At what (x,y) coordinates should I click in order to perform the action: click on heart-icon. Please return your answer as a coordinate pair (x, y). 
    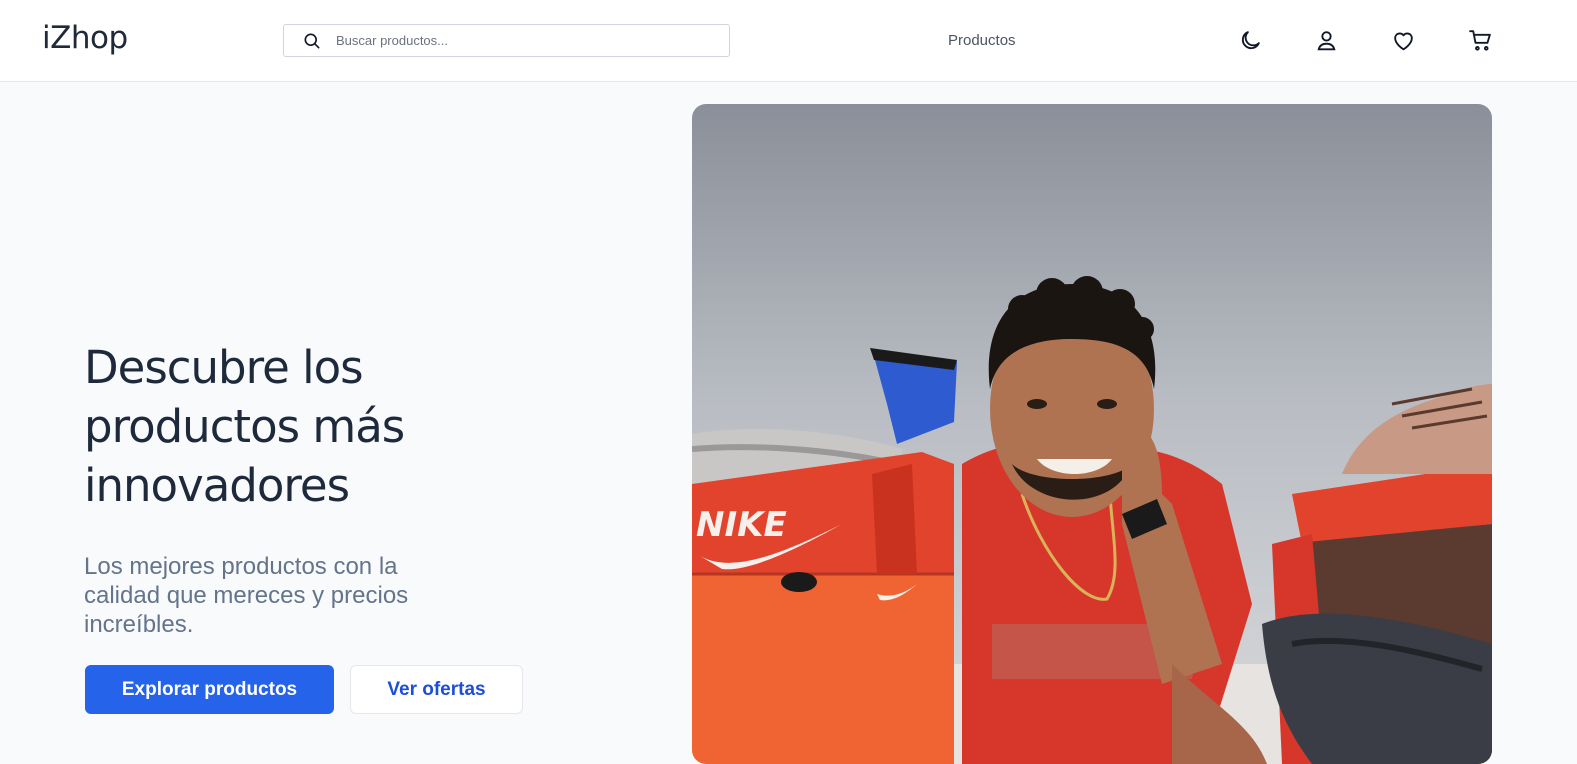
    Looking at the image, I should click on (1403, 41).